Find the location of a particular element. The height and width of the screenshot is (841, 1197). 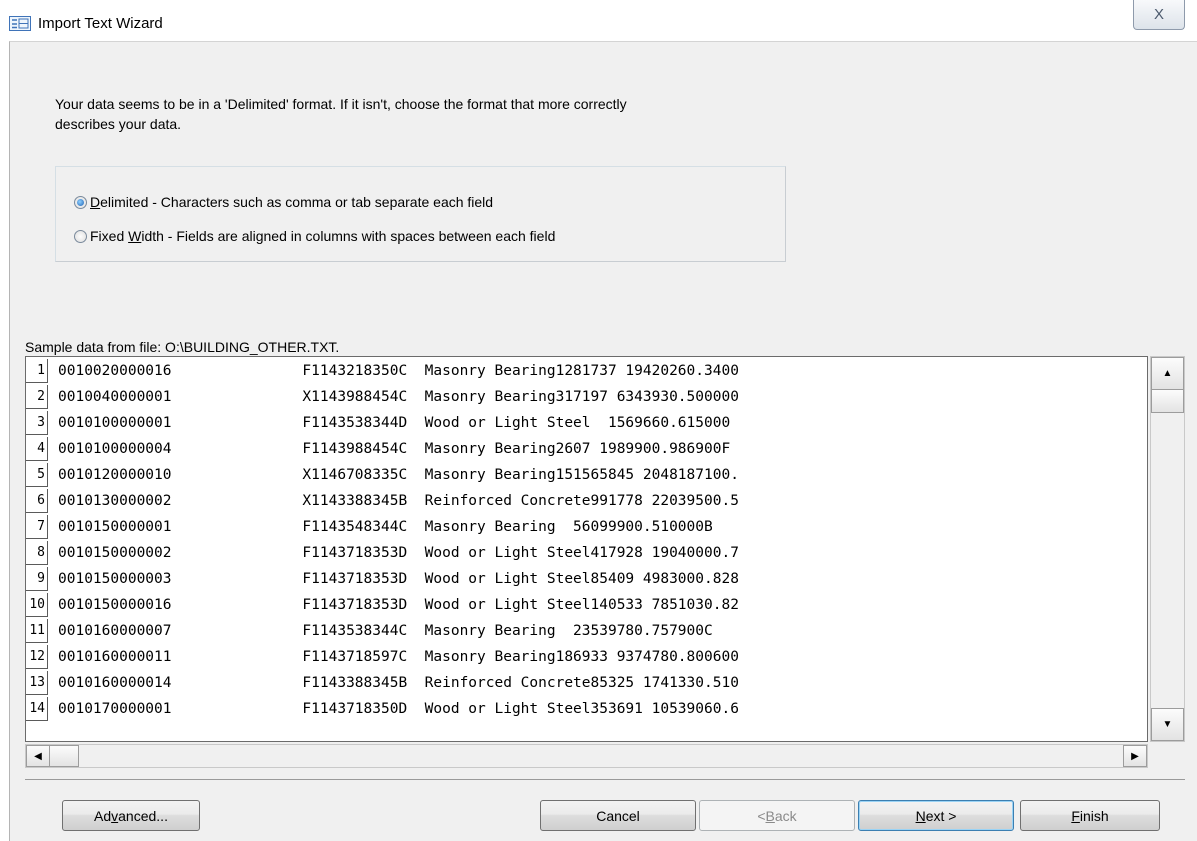

row-number: 2 is located at coordinates (37, 397).